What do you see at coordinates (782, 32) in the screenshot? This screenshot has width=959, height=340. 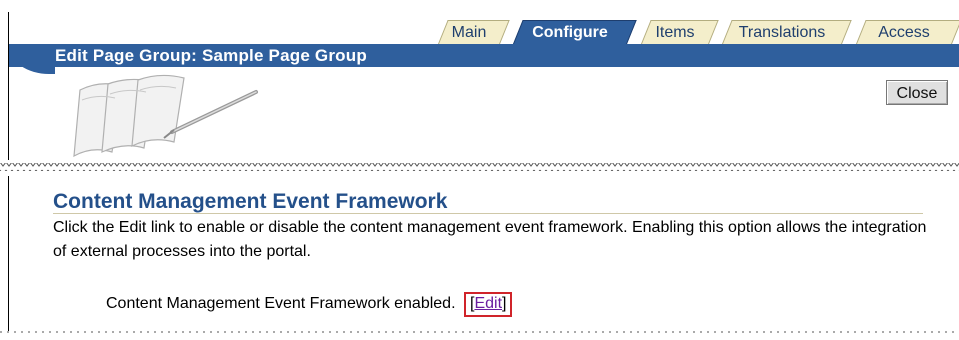 I see `tab-translations-label: Translations` at bounding box center [782, 32].